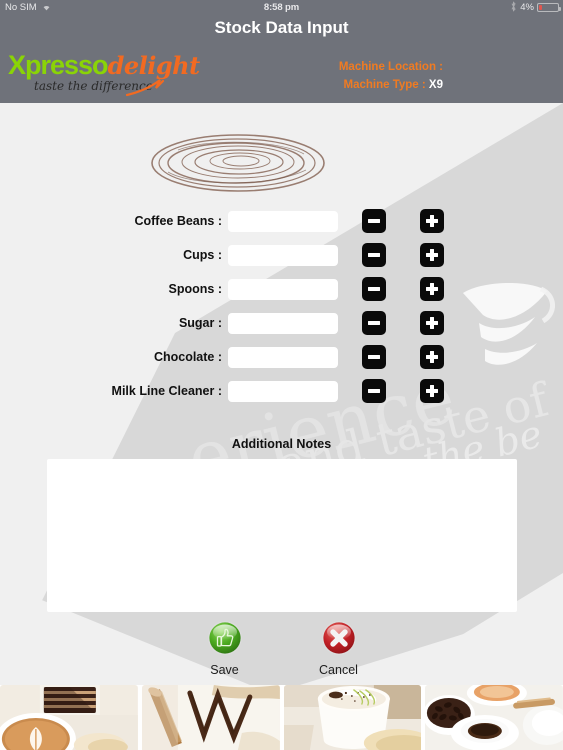 This screenshot has width=563, height=750. Describe the element at coordinates (432, 357) in the screenshot. I see `increment-chocolate-button` at that location.